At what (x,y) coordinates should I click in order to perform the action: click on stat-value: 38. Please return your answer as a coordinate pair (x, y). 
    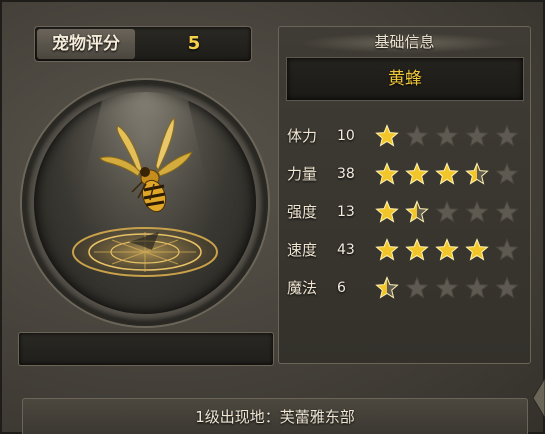
    Looking at the image, I should click on (346, 174).